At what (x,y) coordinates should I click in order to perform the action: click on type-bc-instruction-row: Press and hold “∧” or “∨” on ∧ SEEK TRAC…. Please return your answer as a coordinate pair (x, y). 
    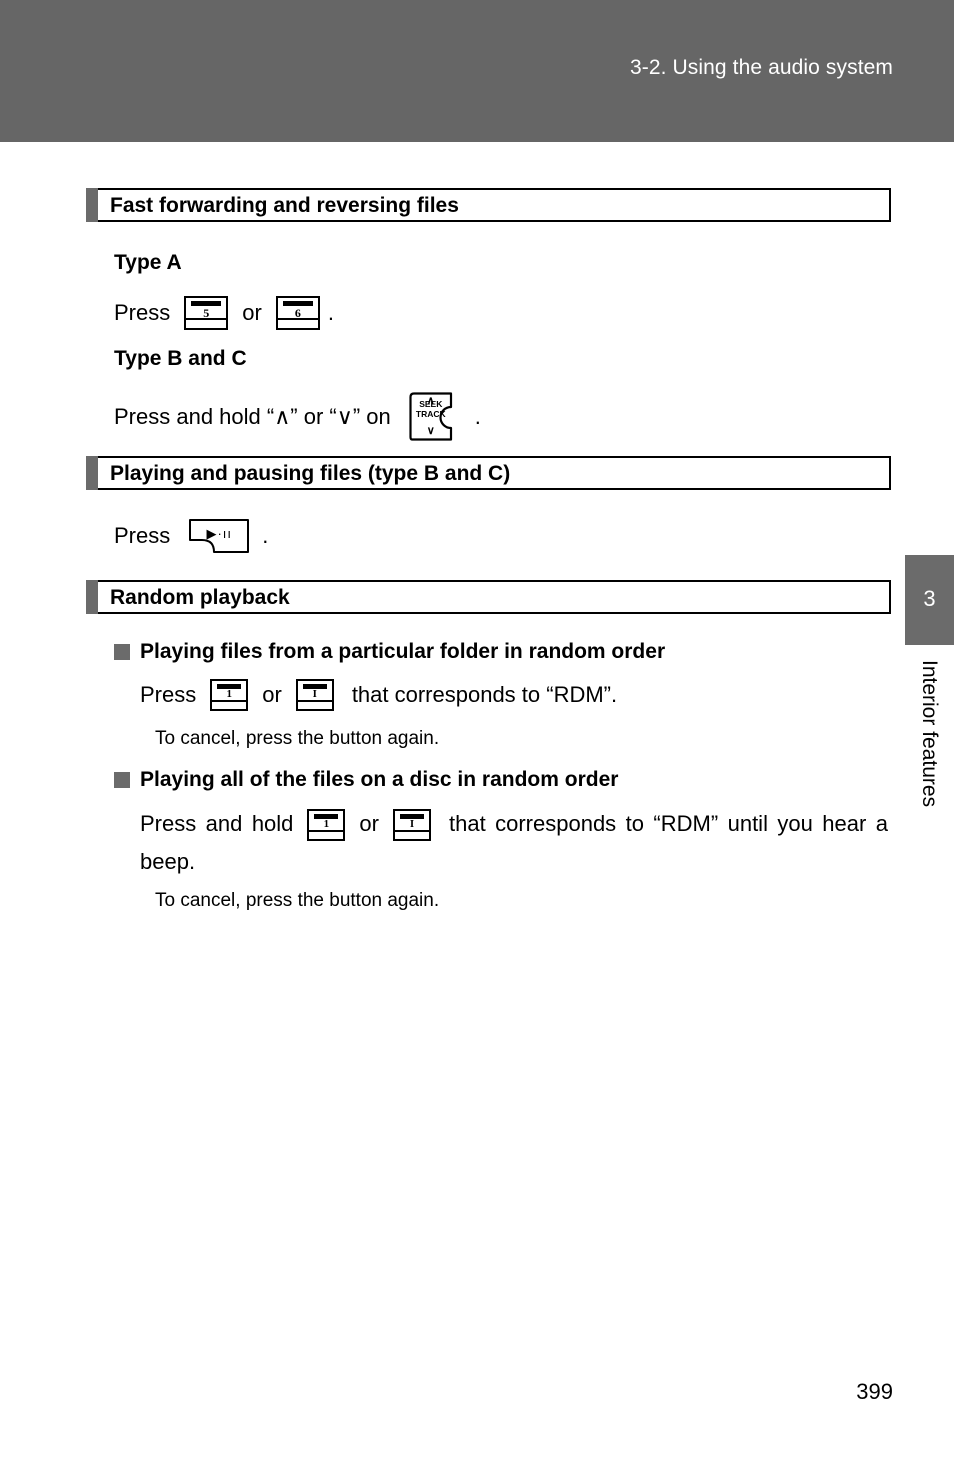
    Looking at the image, I should click on (297, 416).